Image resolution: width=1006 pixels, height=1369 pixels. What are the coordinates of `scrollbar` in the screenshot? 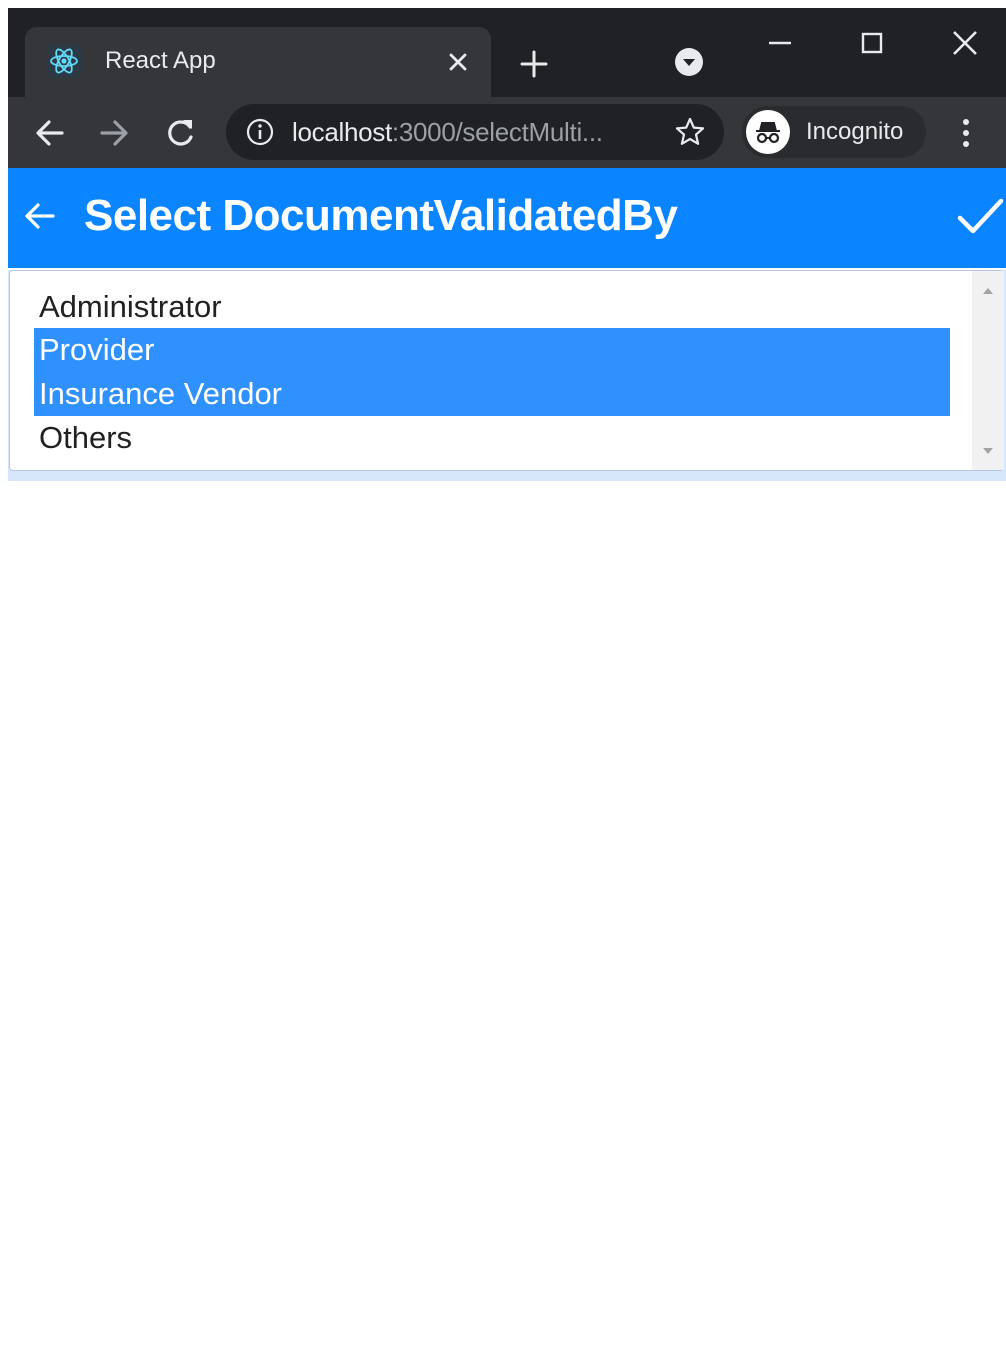 It's located at (988, 370).